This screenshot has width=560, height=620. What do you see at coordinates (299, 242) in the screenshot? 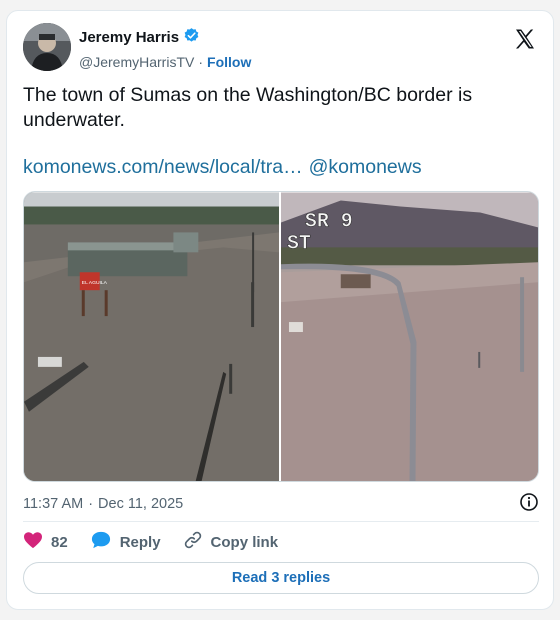
I see `camera-overlay-line2: ST` at bounding box center [299, 242].